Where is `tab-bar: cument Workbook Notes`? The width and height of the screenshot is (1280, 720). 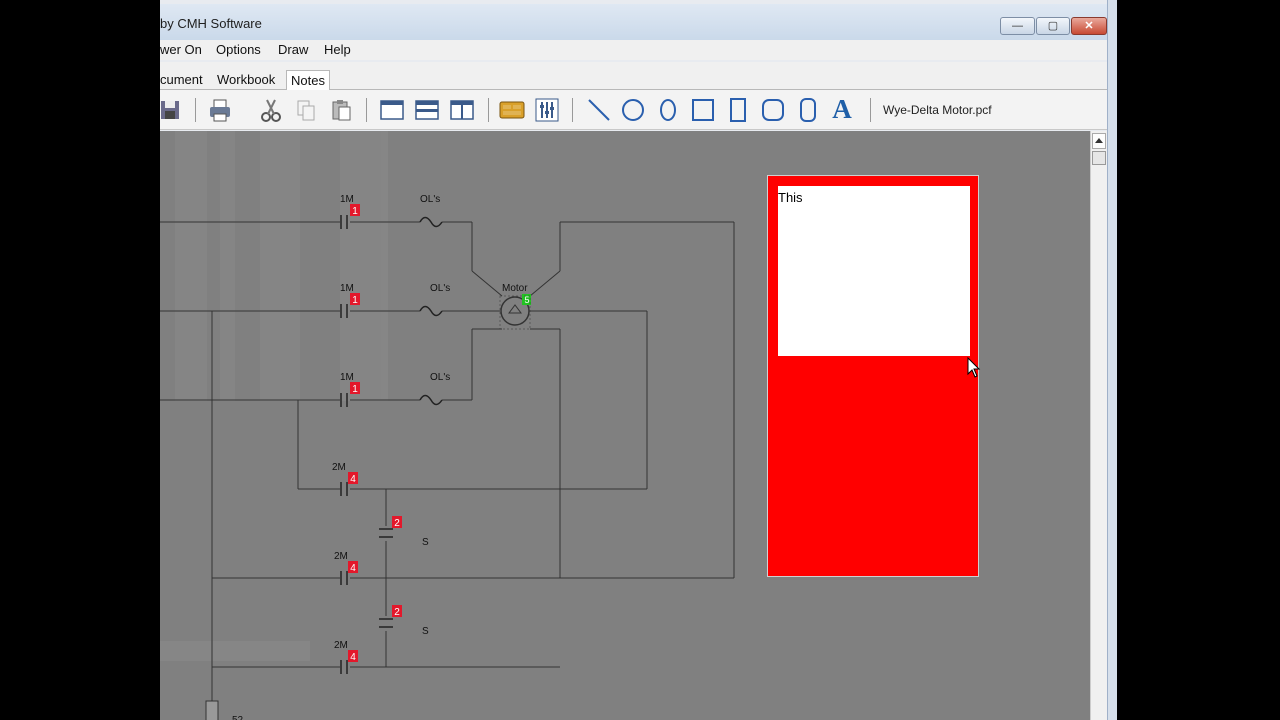
tab-bar: cument Workbook Notes is located at coordinates (638, 76).